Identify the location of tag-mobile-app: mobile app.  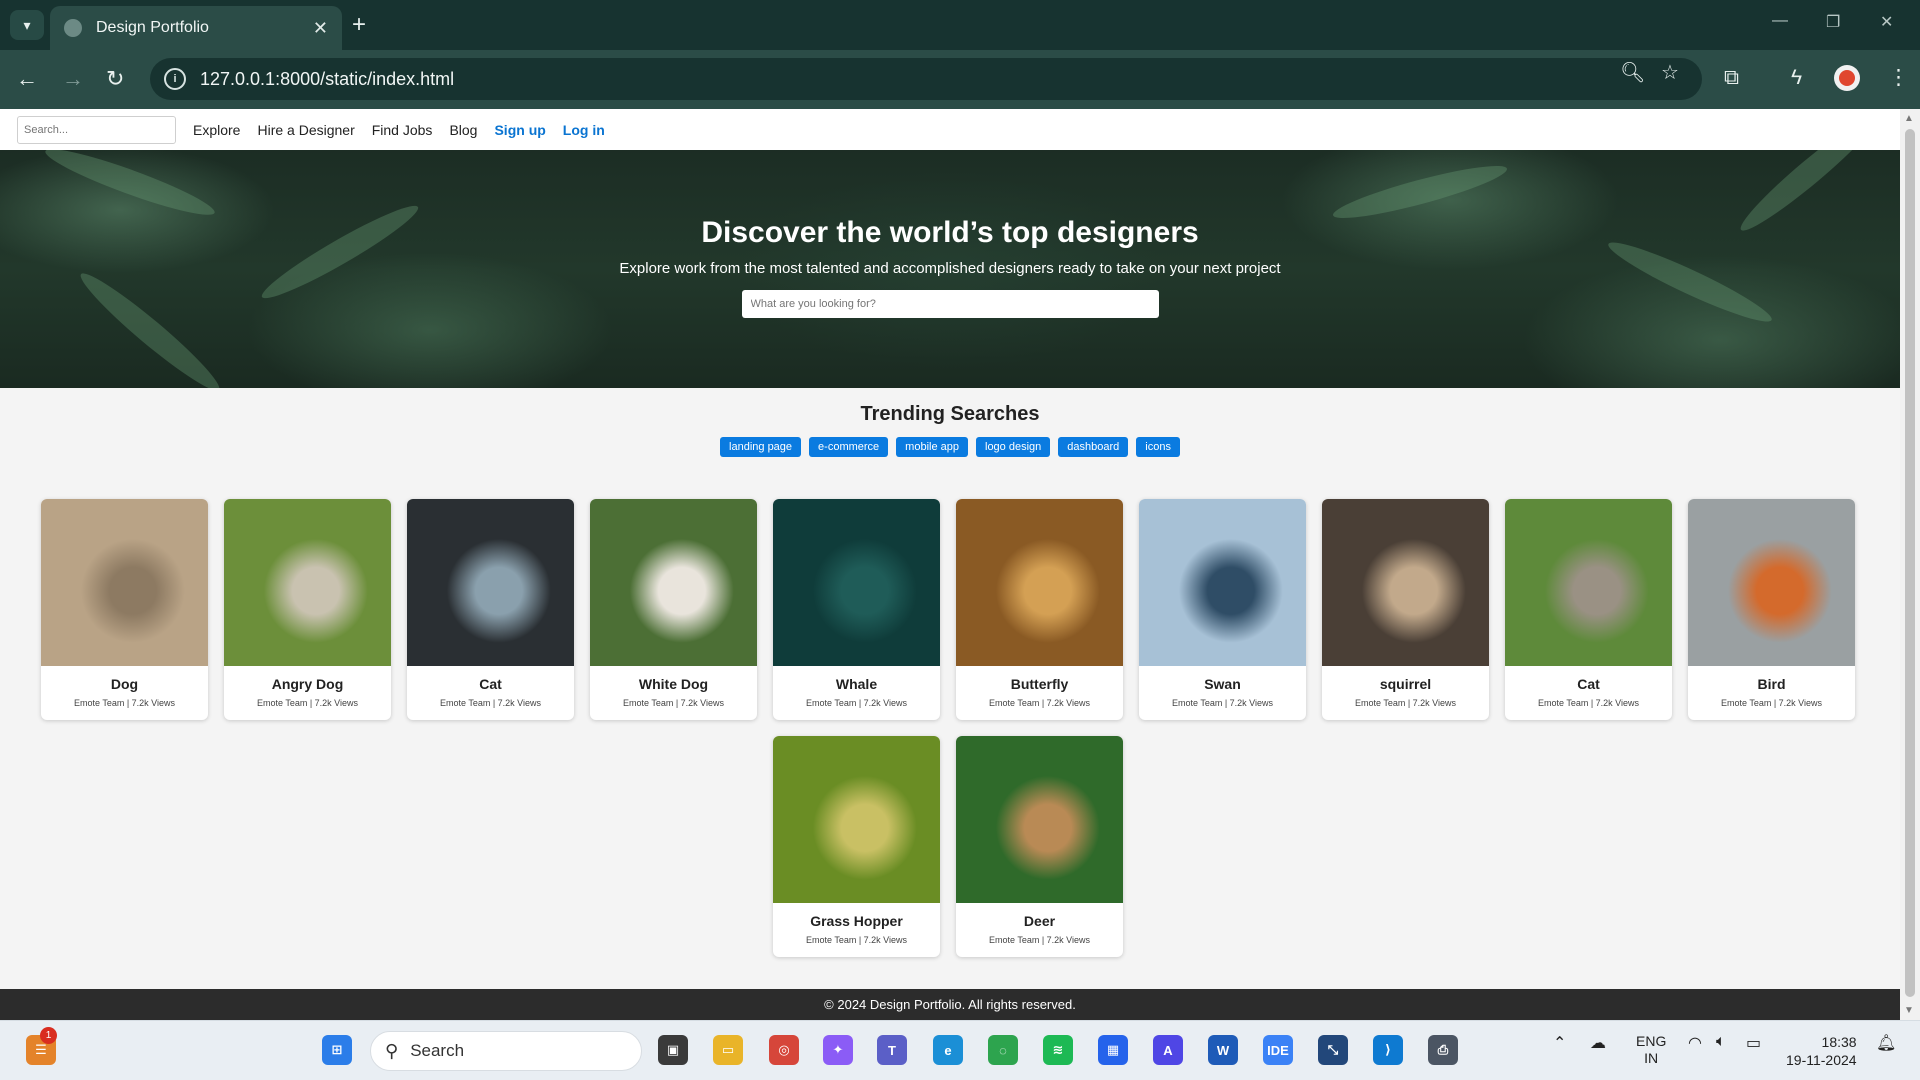
(932, 447).